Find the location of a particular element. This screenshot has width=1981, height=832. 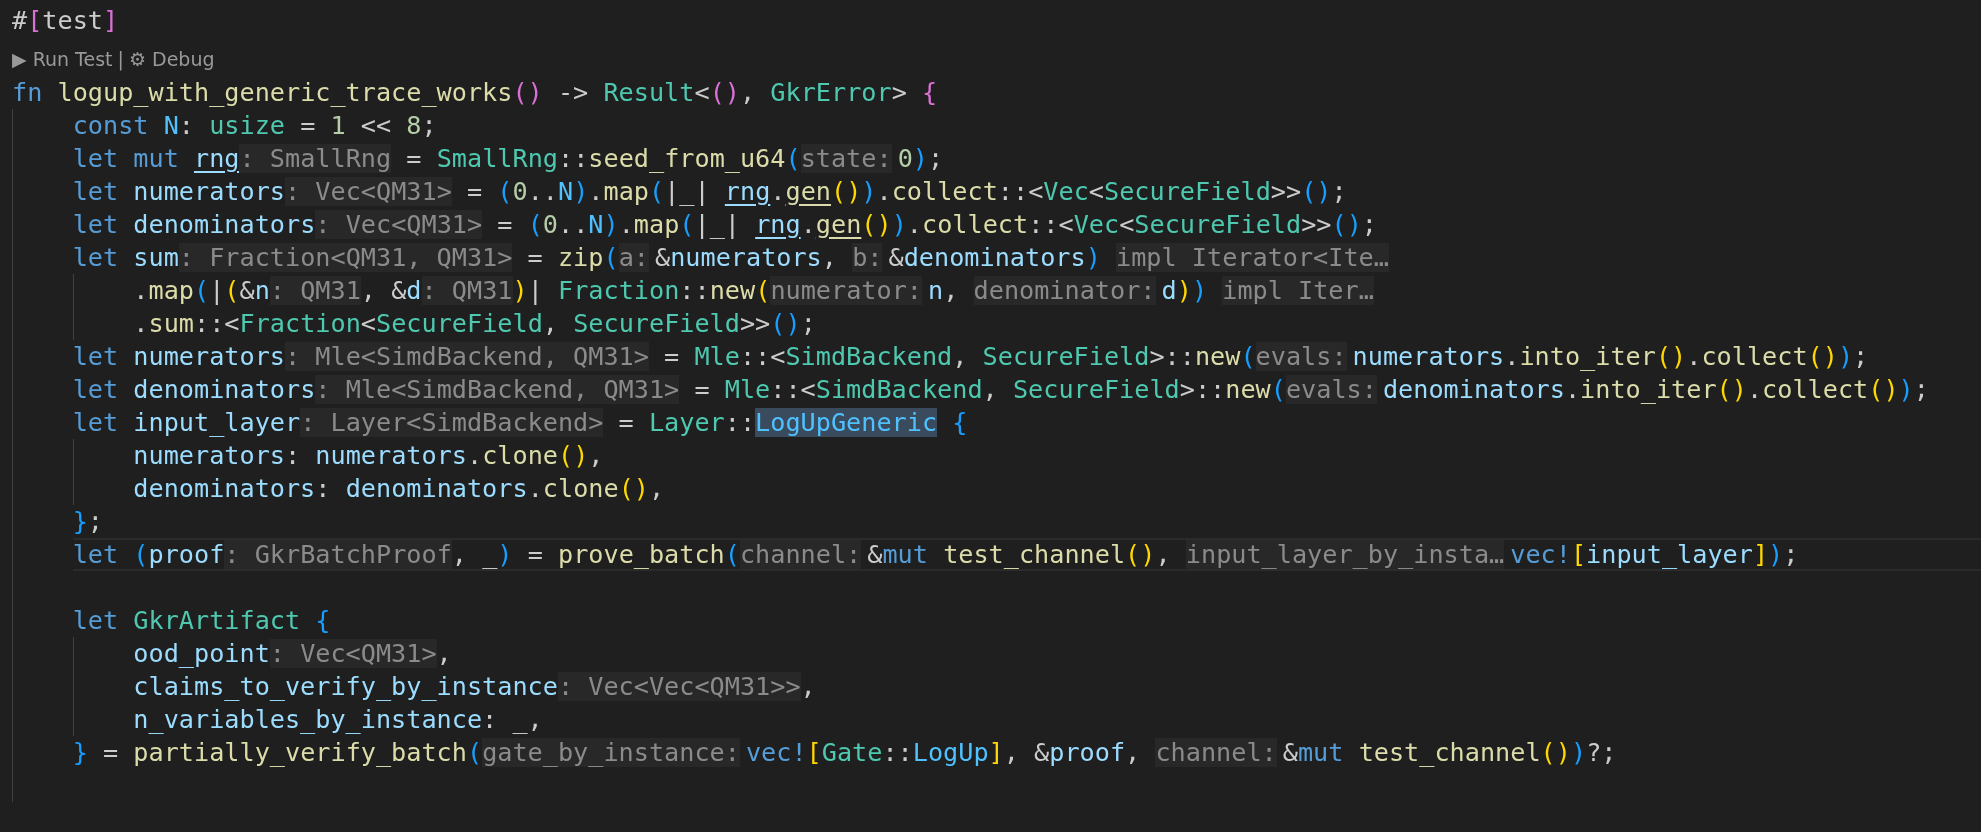

code-line: fn logup_with_generic_trace_works() -> Result<(), GkrError> { is located at coordinates (475, 93).